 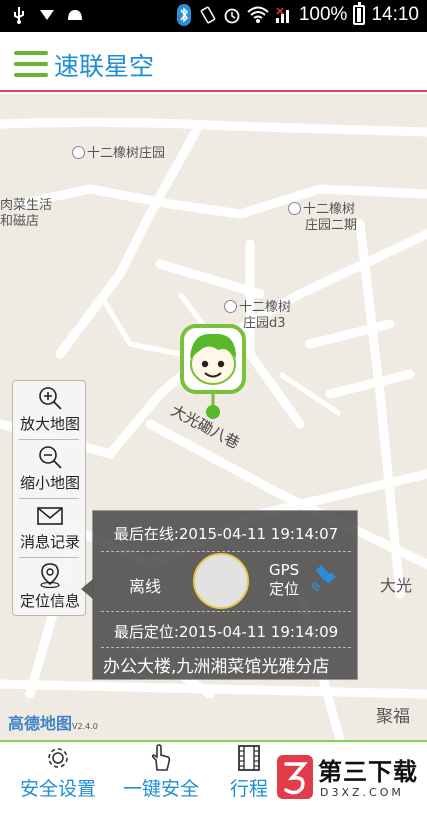 What do you see at coordinates (226, 534) in the screenshot?
I see `last-online-text: 最后在线:2015-04-11 19:14:07` at bounding box center [226, 534].